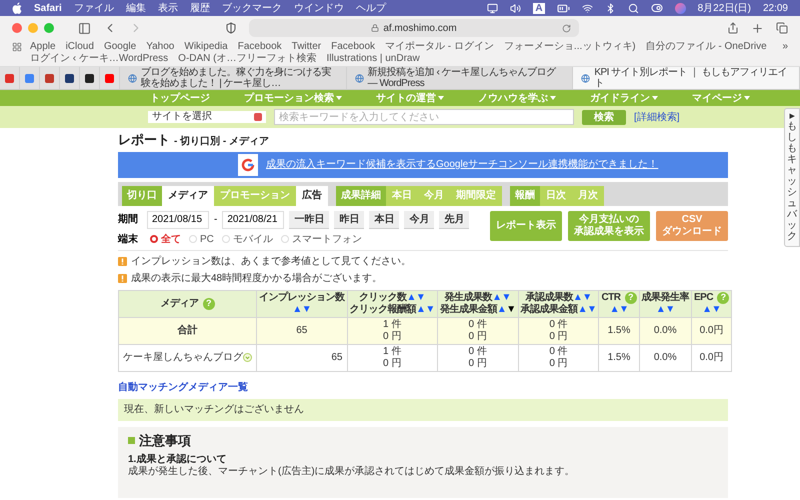 The width and height of the screenshot is (800, 500). Describe the element at coordinates (231, 28) in the screenshot. I see `privacy-shield-icon` at that location.